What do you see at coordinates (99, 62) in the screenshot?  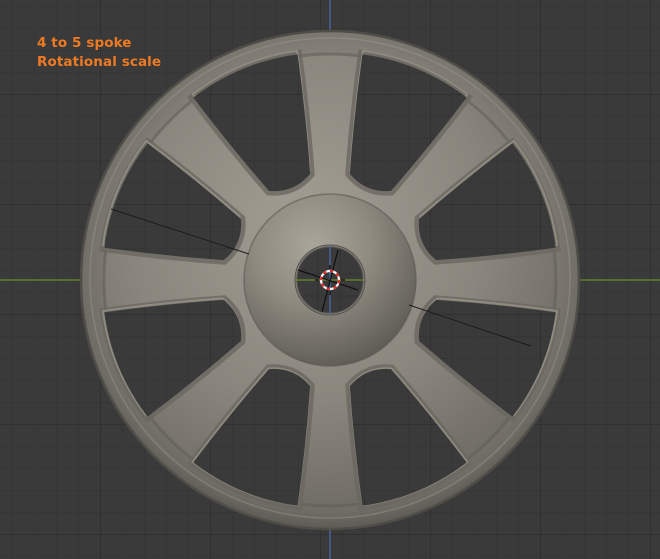 I see `annotation-line-2: Rotational scale` at bounding box center [99, 62].